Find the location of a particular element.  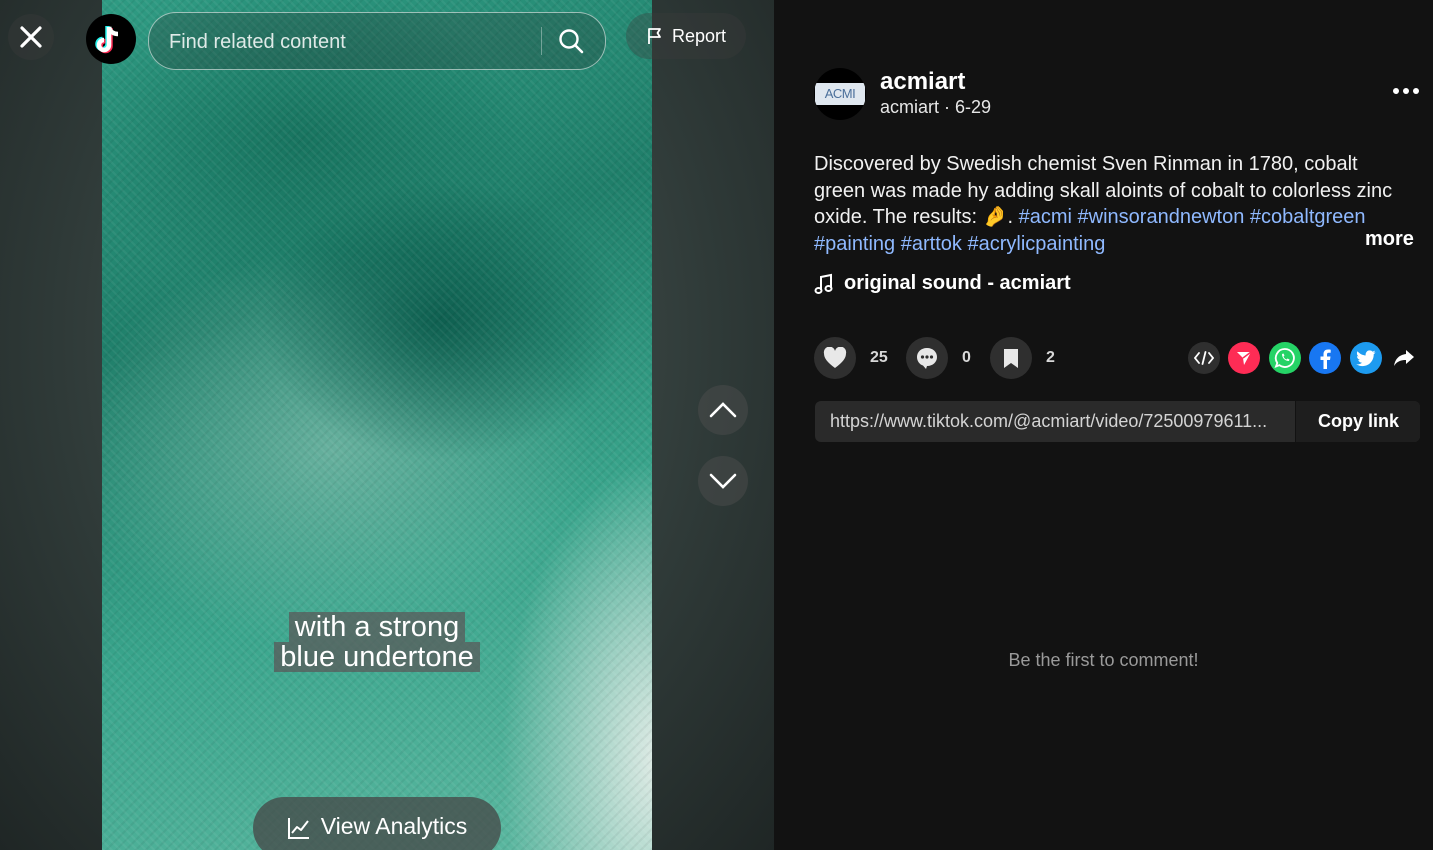

more-link: more is located at coordinates (1389, 239).